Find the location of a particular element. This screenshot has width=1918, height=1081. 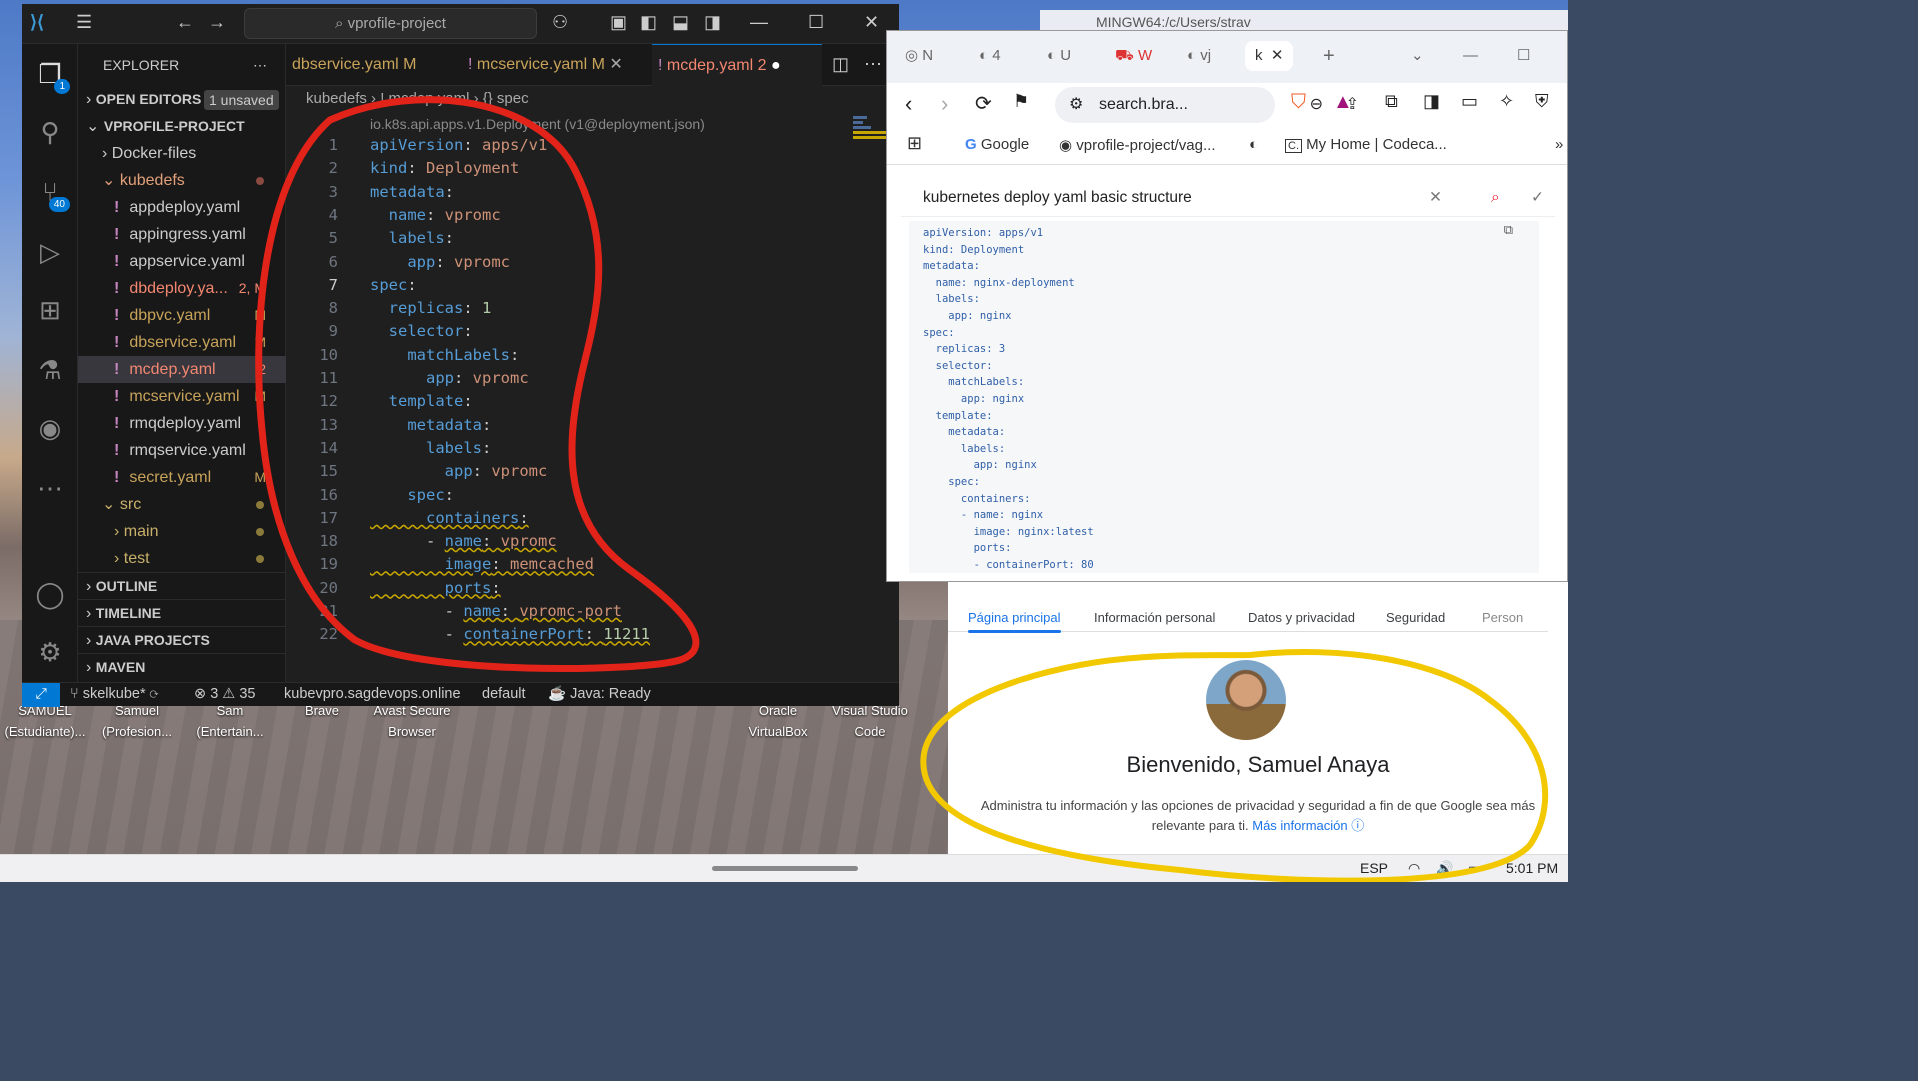

layout-icon: ▣ is located at coordinates (618, 22).